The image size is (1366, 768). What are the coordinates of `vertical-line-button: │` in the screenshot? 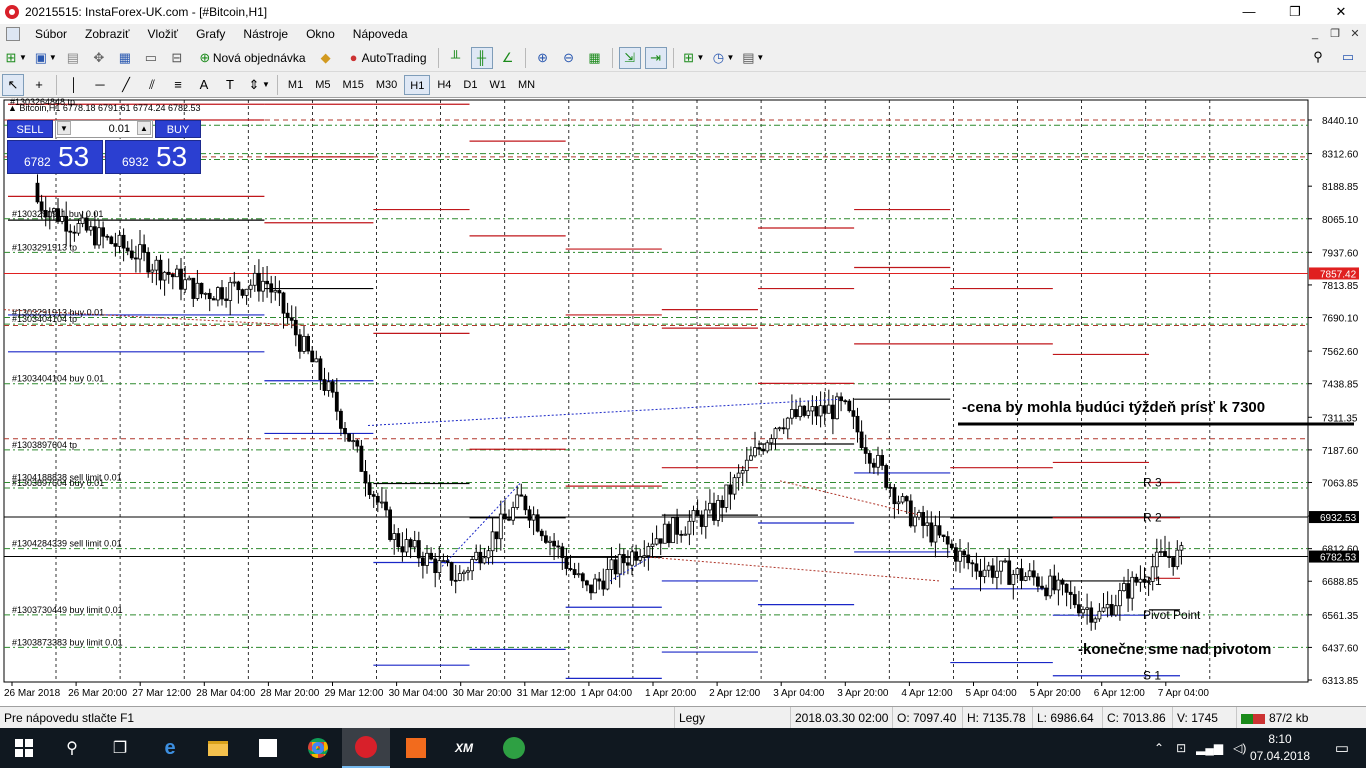 It's located at (74, 85).